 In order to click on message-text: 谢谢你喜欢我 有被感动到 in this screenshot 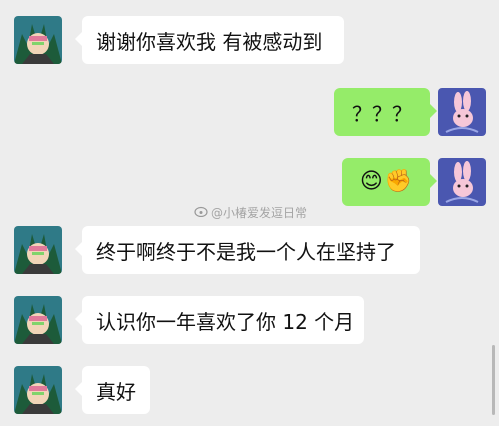, I will do `click(209, 41)`.